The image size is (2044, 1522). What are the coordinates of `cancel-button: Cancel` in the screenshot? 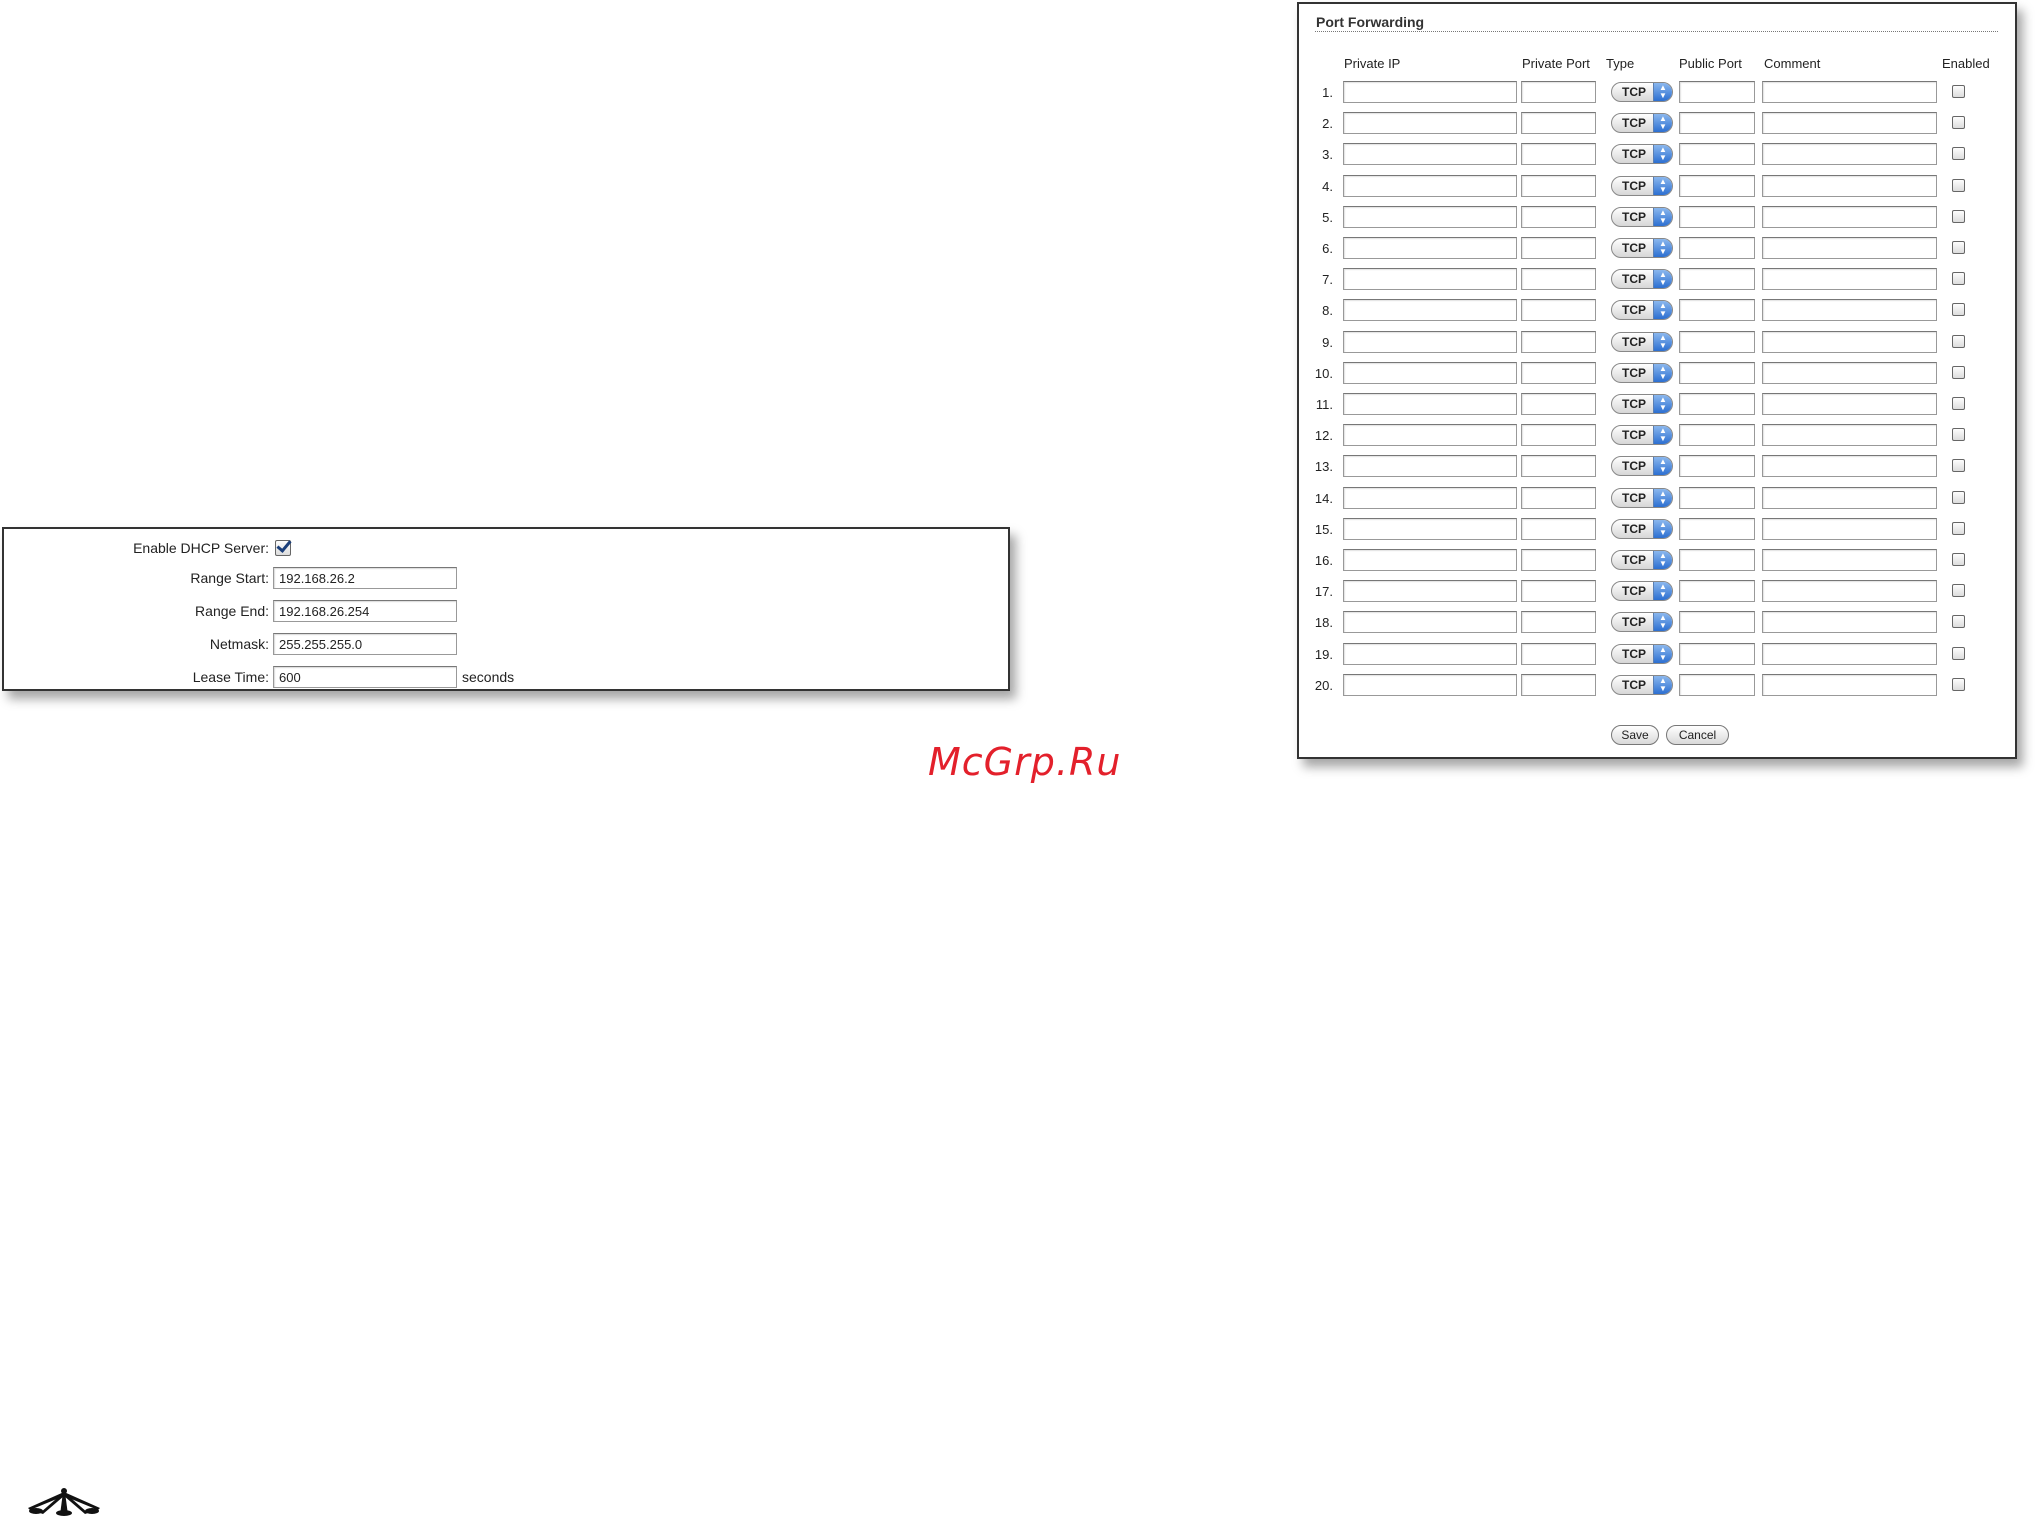 It's located at (1697, 735).